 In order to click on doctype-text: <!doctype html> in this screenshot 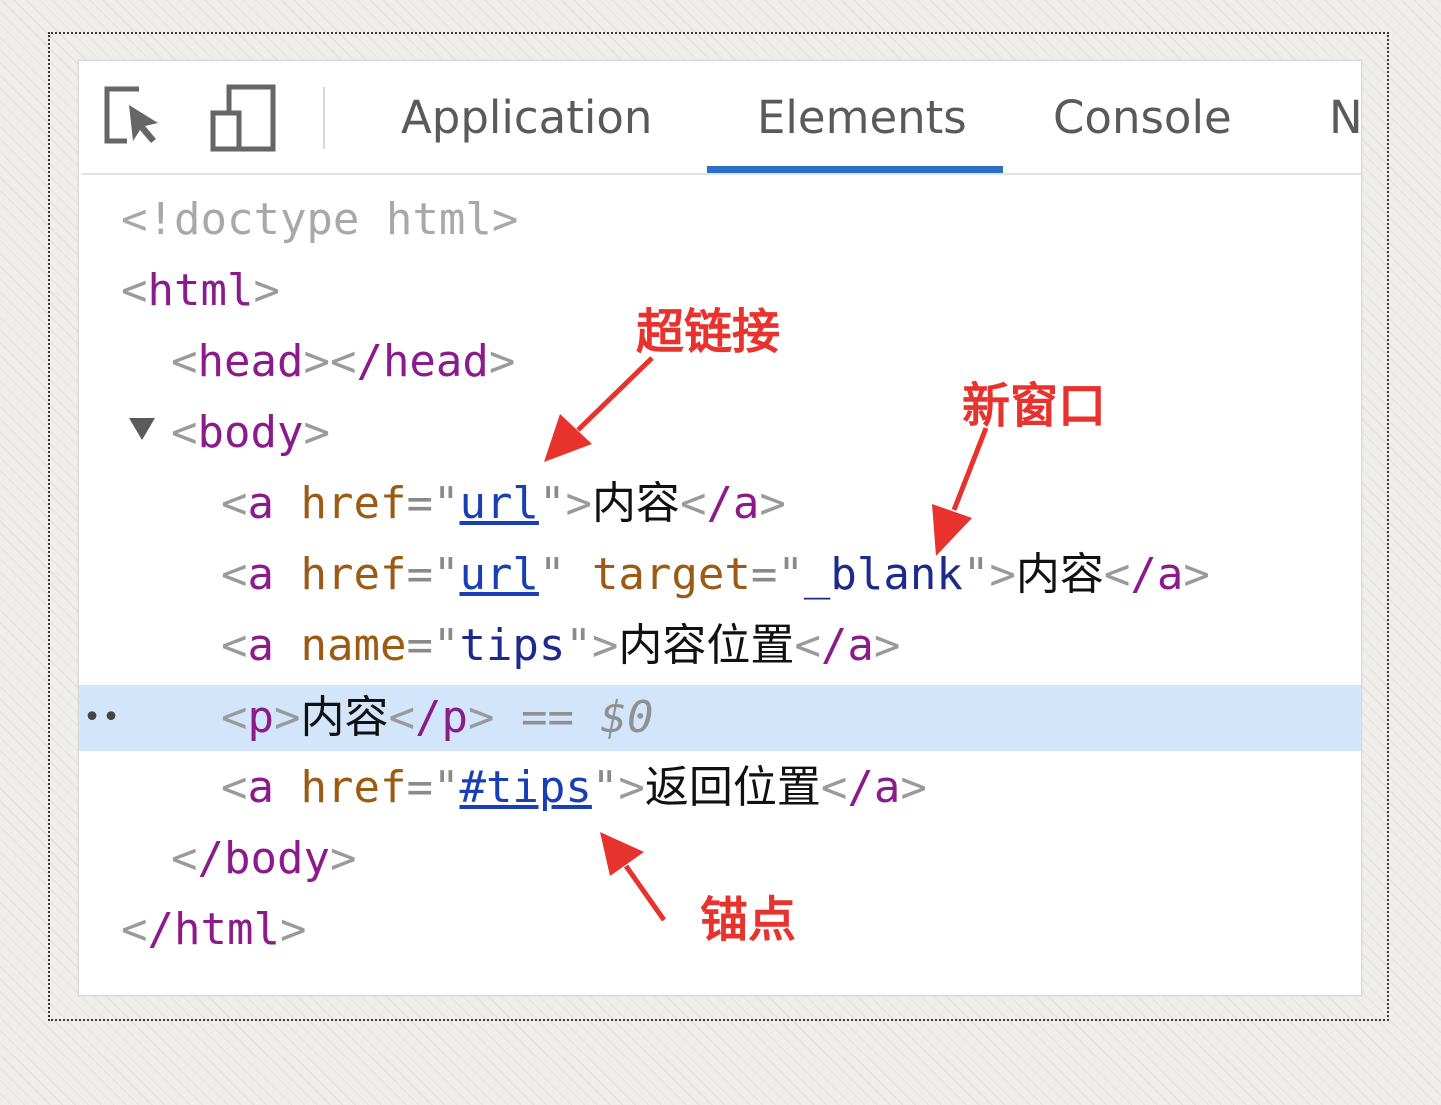, I will do `click(320, 219)`.